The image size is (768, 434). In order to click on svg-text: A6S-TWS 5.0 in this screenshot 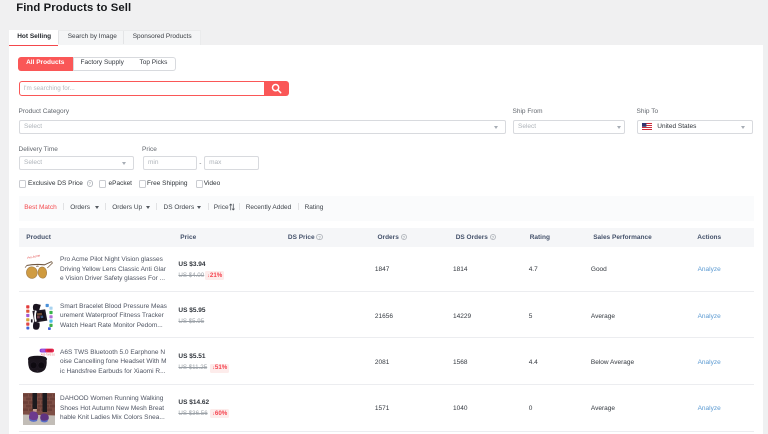, I will do `click(48, 354)`.